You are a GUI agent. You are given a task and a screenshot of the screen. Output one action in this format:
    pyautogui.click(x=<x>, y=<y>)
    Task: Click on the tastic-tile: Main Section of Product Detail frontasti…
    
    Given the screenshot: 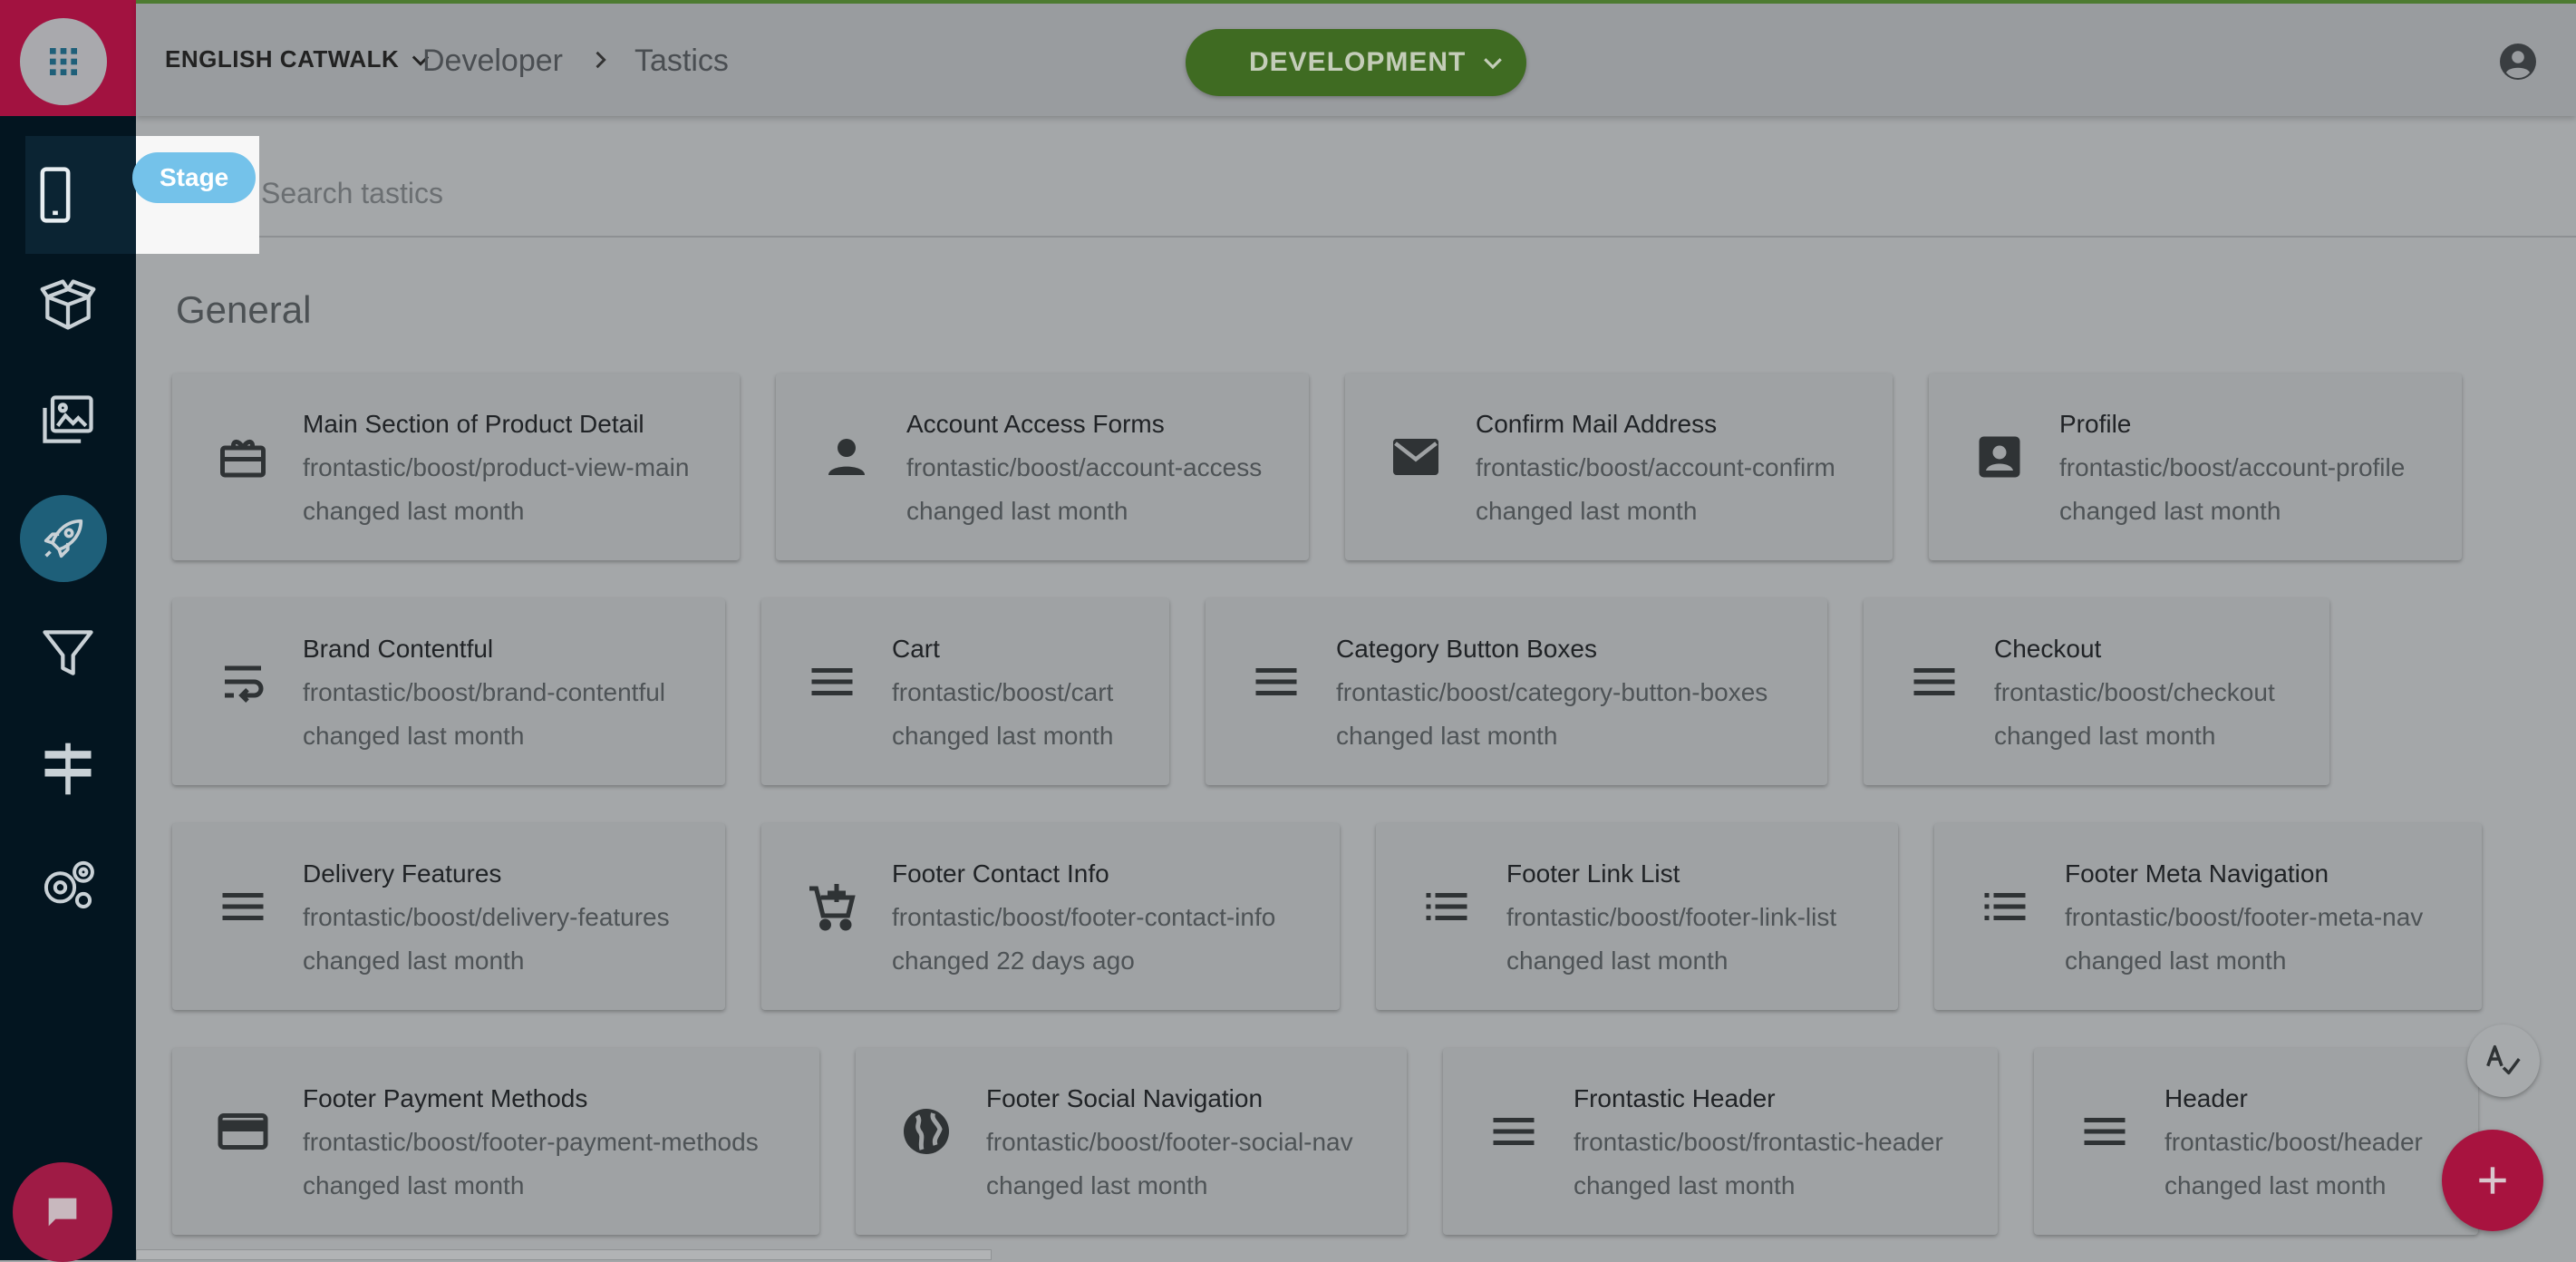 What is the action you would take?
    pyautogui.click(x=456, y=467)
    